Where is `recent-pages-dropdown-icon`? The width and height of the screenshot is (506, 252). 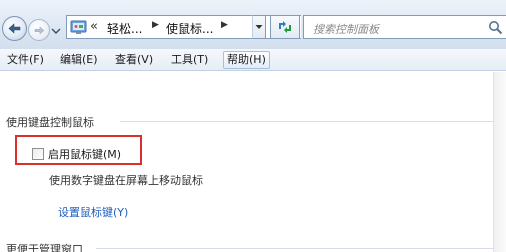 recent-pages-dropdown-icon is located at coordinates (56, 31).